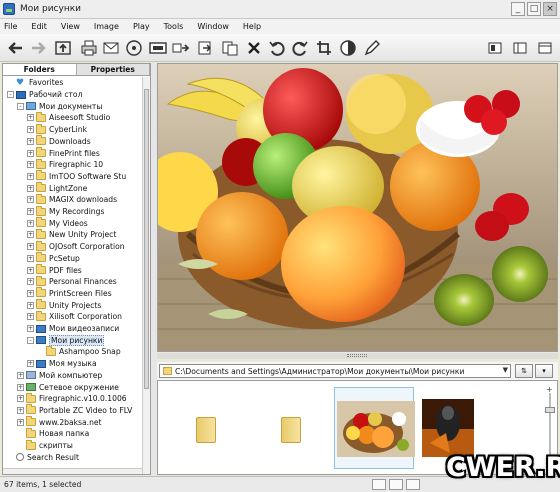 Image resolution: width=560 pixels, height=492 pixels. What do you see at coordinates (65, 164) in the screenshot?
I see `tree-item: + Firegraphic 10` at bounding box center [65, 164].